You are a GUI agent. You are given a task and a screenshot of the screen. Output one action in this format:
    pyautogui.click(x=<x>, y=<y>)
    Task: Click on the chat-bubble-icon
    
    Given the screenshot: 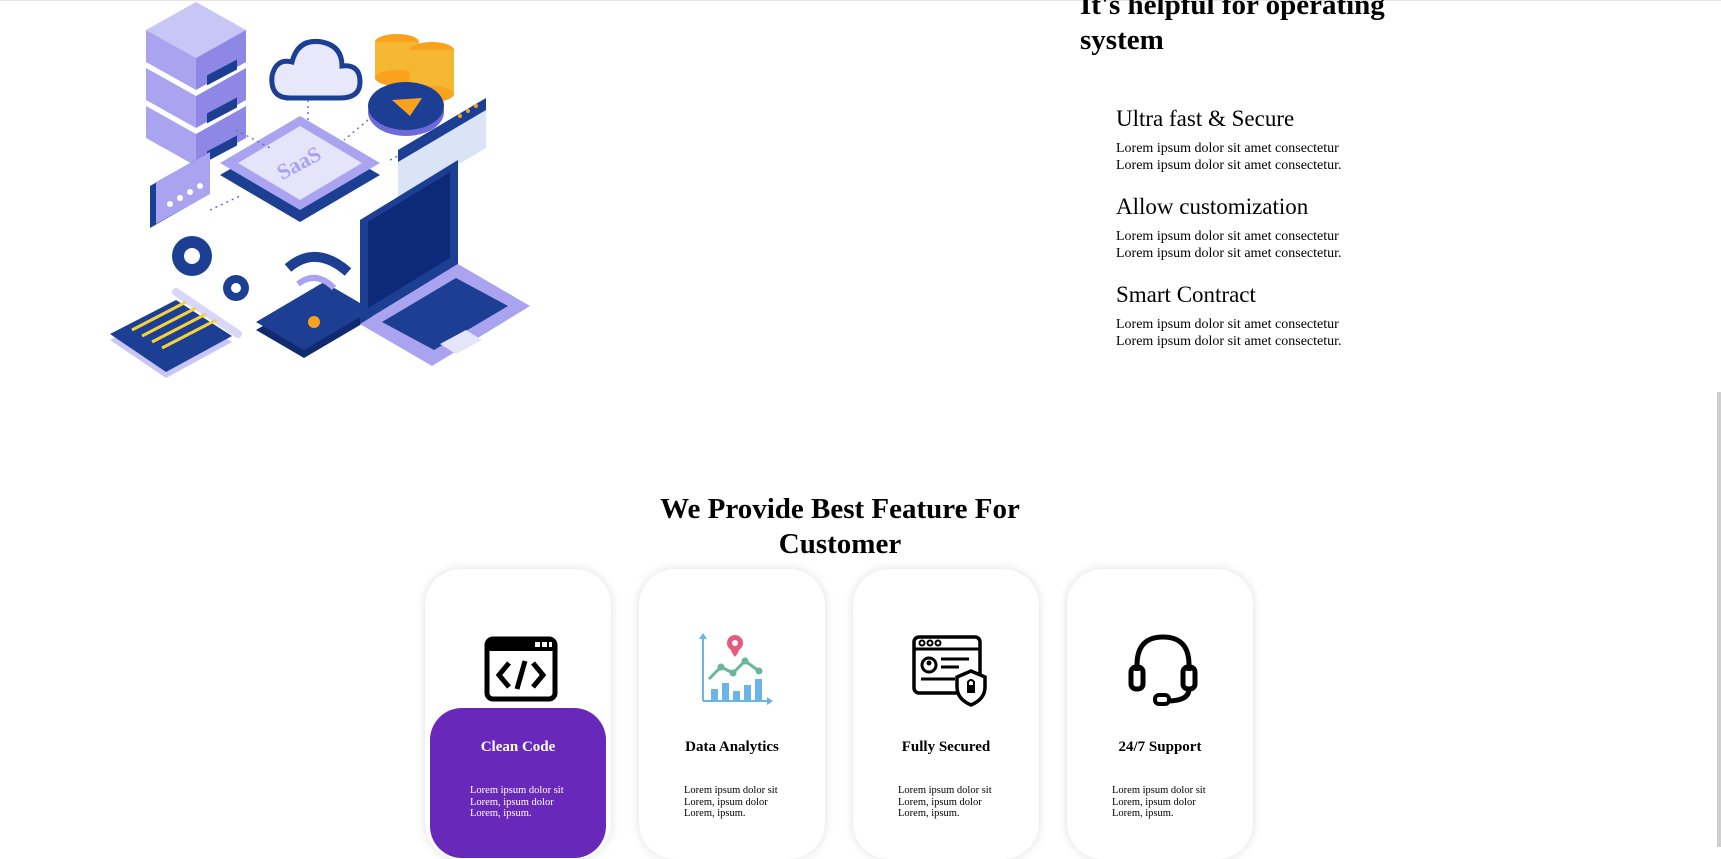 What is the action you would take?
    pyautogui.click(x=180, y=190)
    